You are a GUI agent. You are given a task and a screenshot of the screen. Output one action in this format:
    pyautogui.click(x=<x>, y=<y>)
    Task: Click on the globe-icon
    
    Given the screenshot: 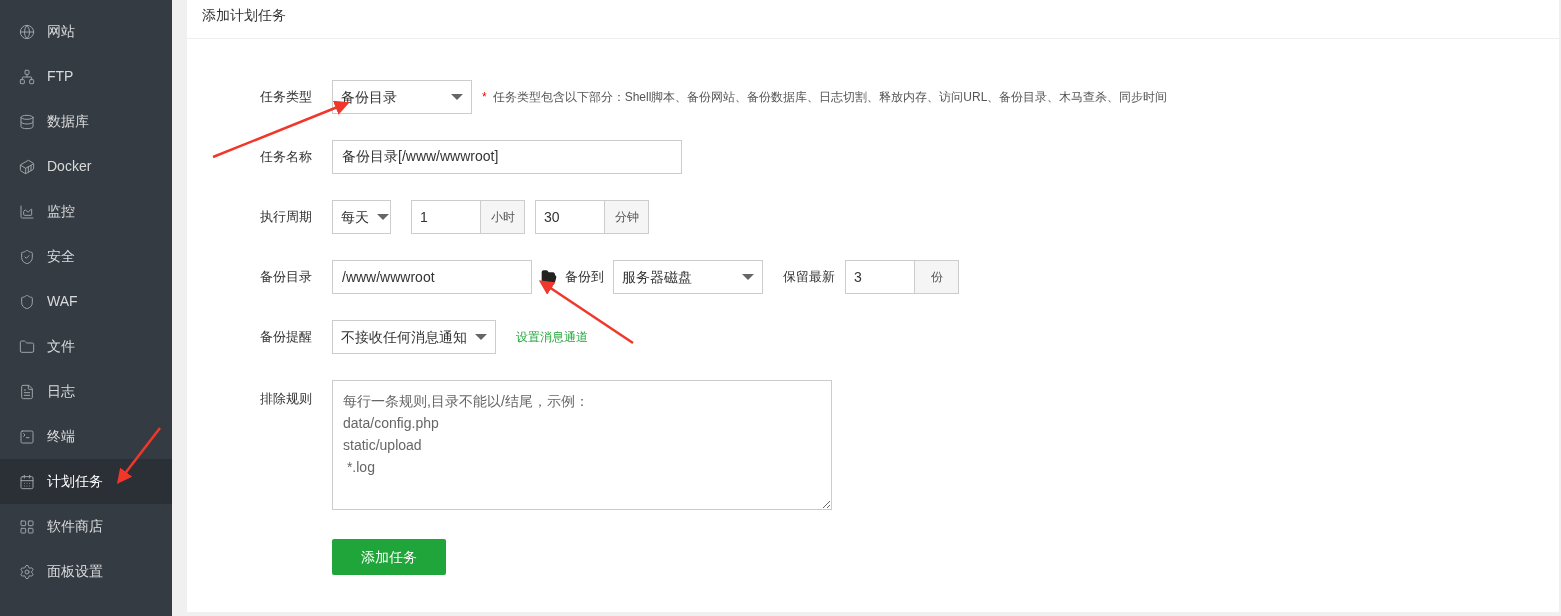 What is the action you would take?
    pyautogui.click(x=27, y=31)
    